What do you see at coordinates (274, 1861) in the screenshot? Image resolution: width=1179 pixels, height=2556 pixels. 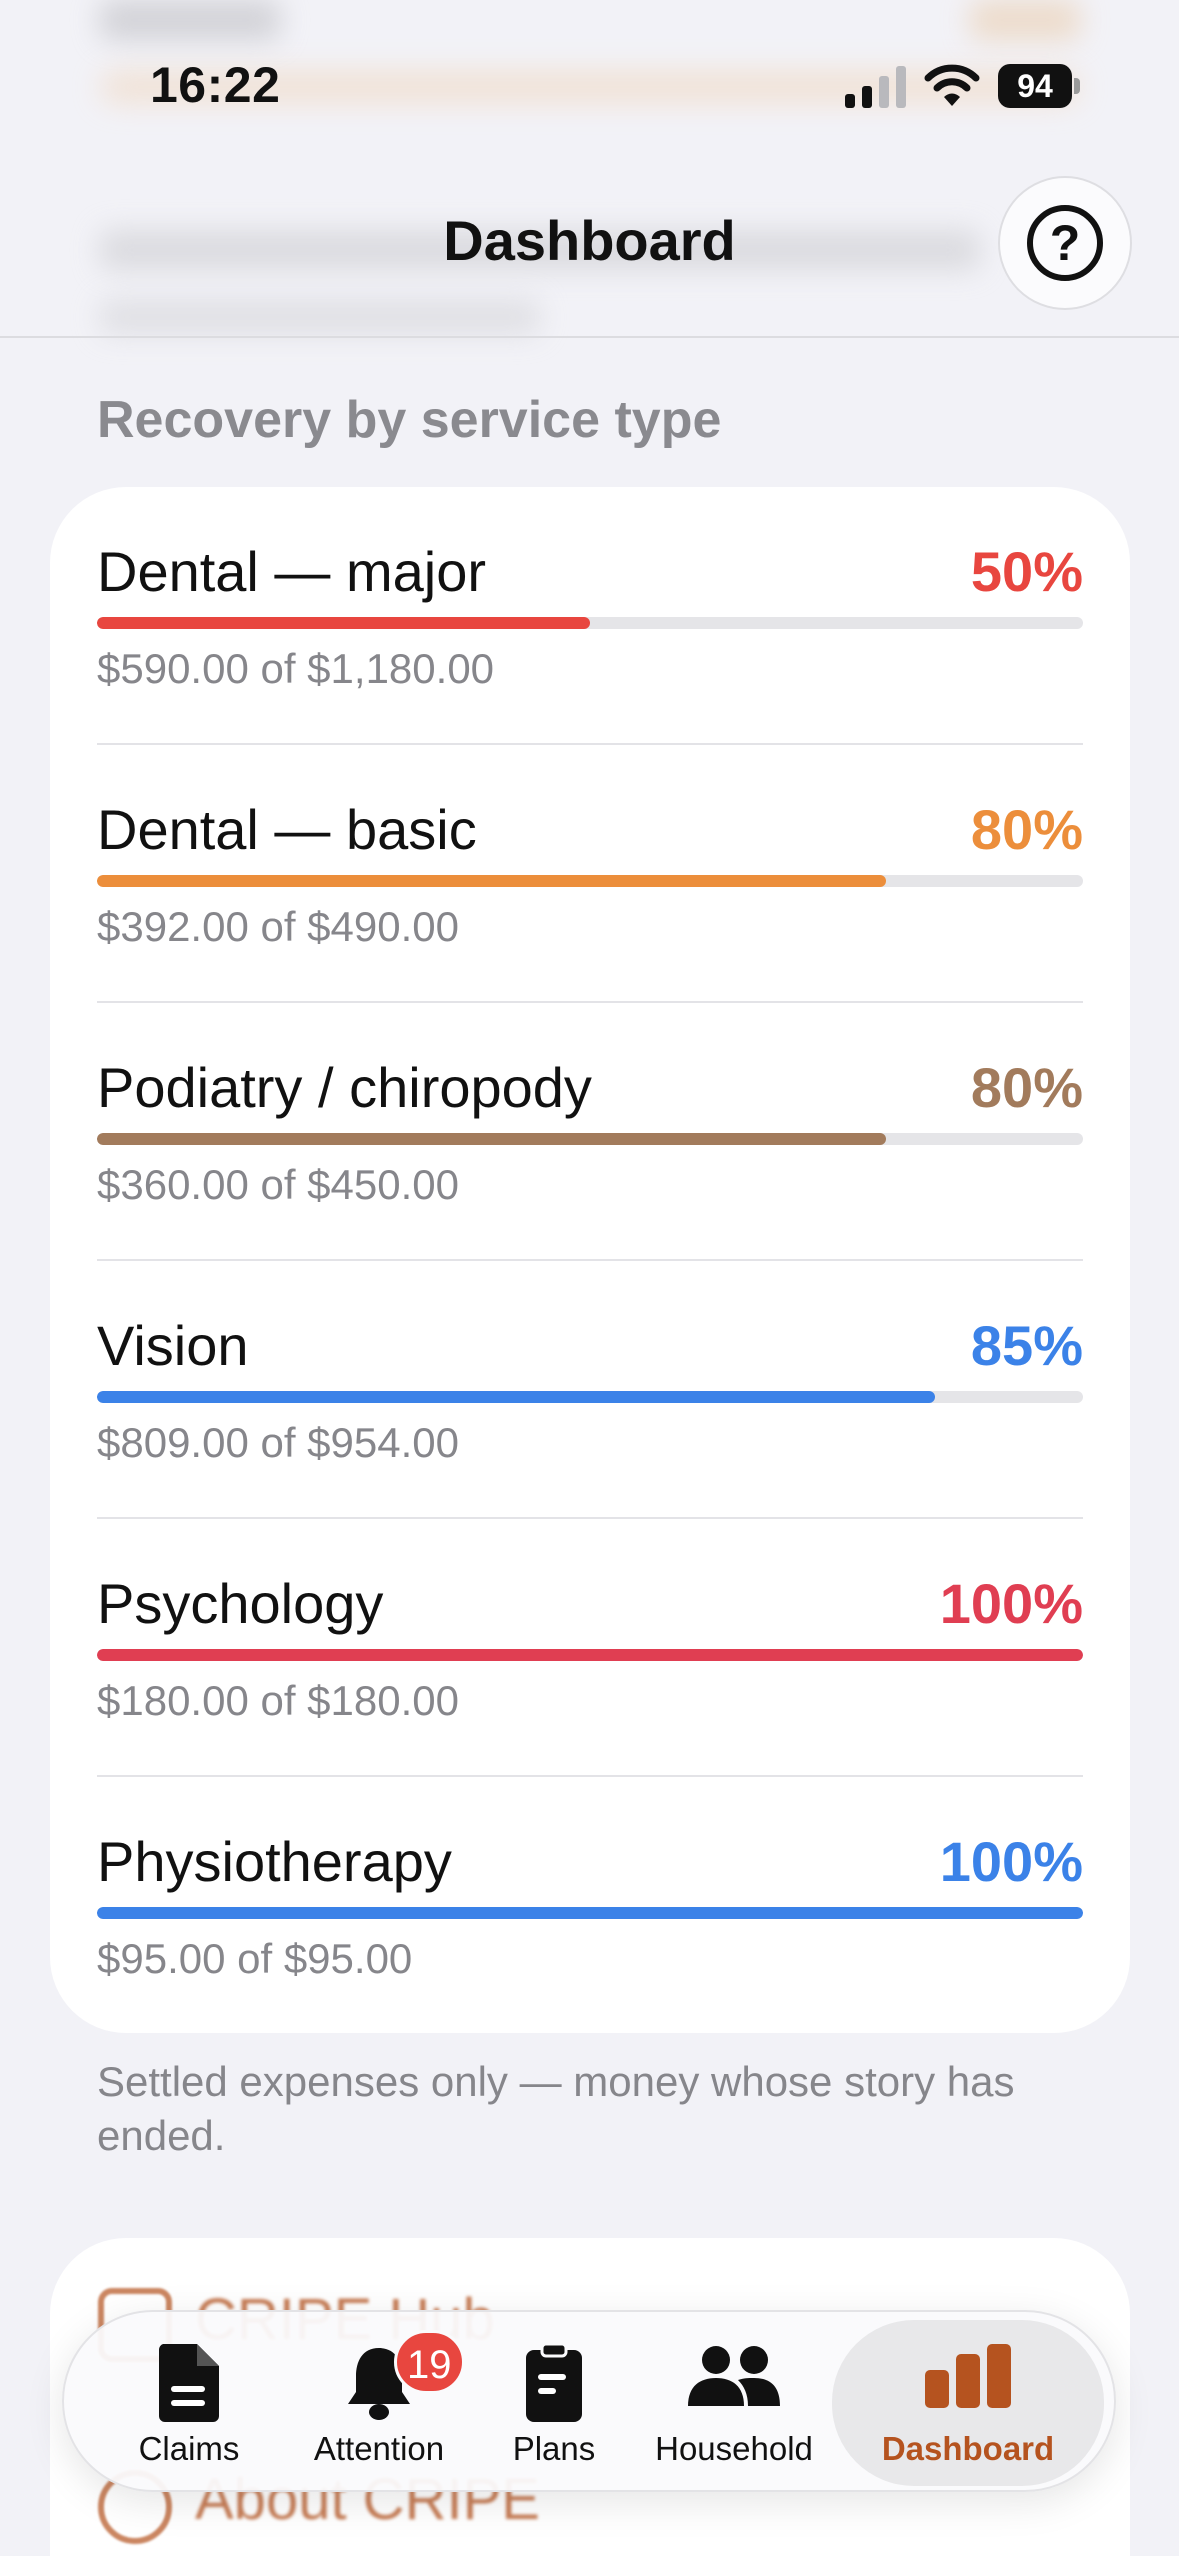 I see `service-name: Physiotherapy` at bounding box center [274, 1861].